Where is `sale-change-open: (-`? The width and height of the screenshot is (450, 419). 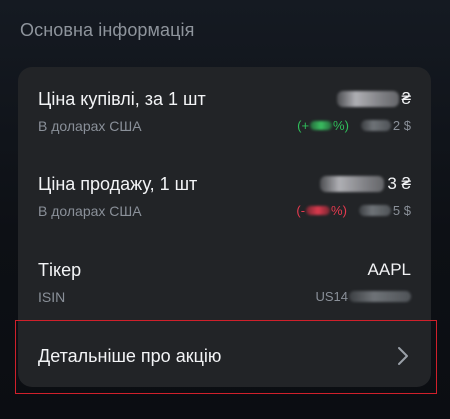
sale-change-open: (- is located at coordinates (301, 210).